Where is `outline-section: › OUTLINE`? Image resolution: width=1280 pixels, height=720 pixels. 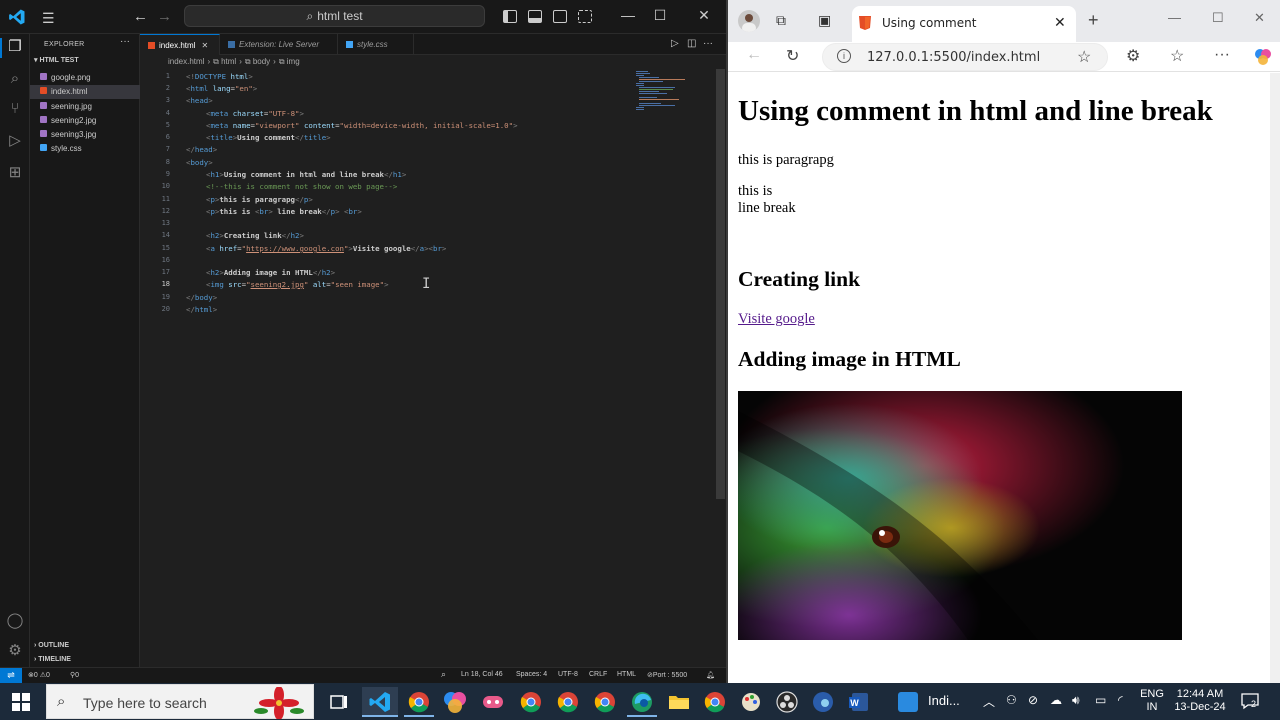 outline-section: › OUTLINE is located at coordinates (51, 645).